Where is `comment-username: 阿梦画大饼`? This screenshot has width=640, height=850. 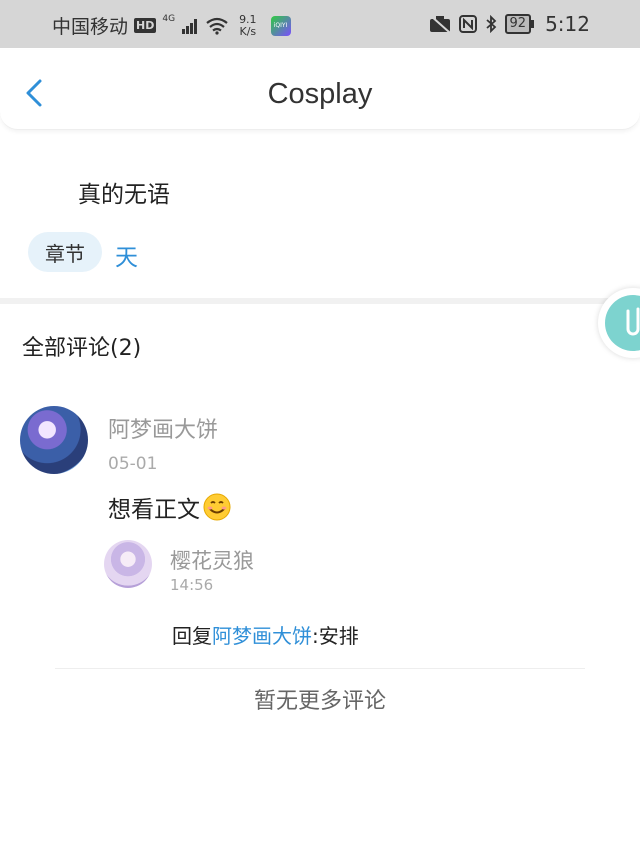 comment-username: 阿梦画大饼 is located at coordinates (163, 428).